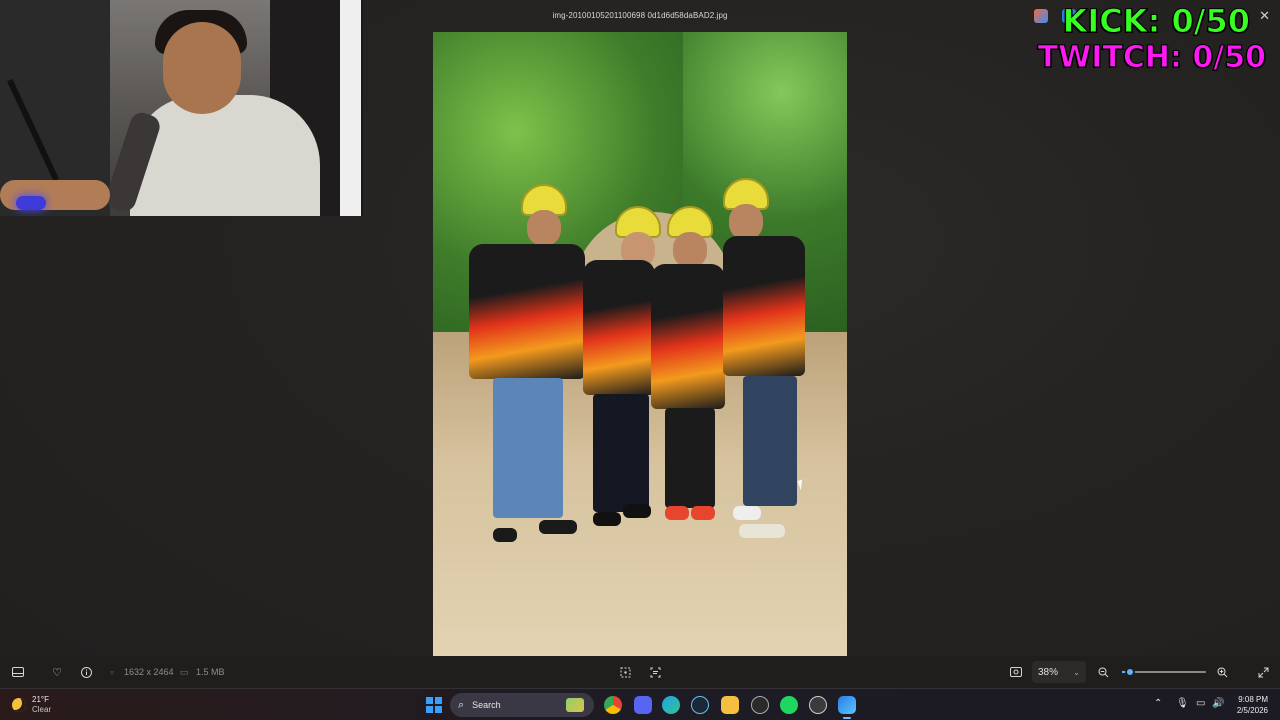  Describe the element at coordinates (486, 705) in the screenshot. I see `search-placeholder: Search` at that location.